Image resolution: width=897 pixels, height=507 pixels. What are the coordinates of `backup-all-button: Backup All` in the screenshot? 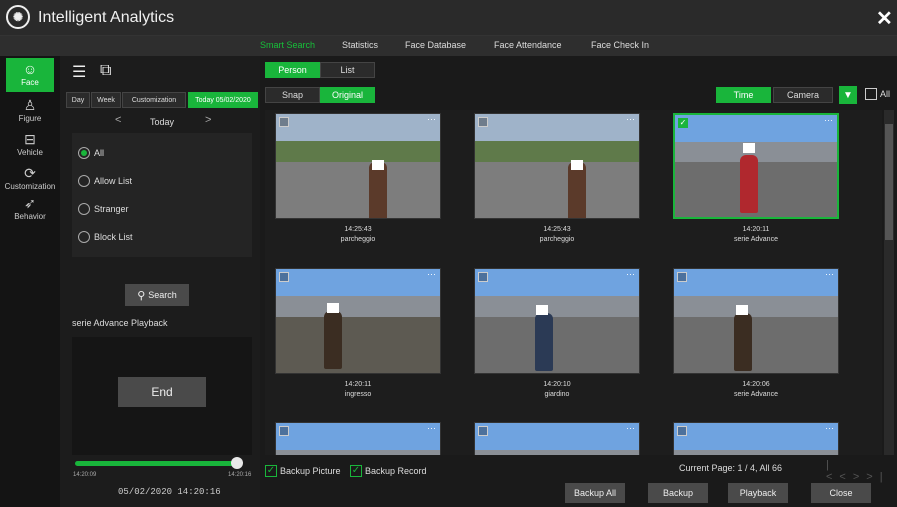 It's located at (595, 493).